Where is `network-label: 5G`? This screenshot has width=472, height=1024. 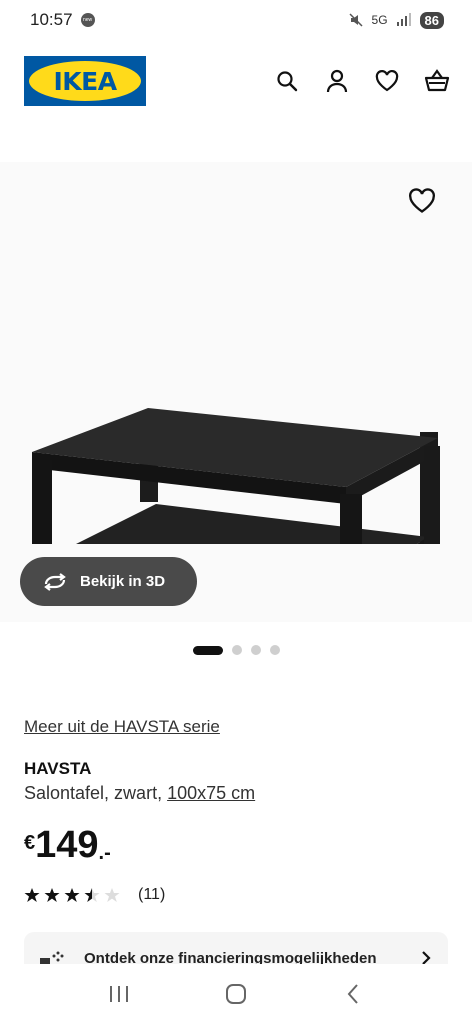
network-label: 5G is located at coordinates (379, 20).